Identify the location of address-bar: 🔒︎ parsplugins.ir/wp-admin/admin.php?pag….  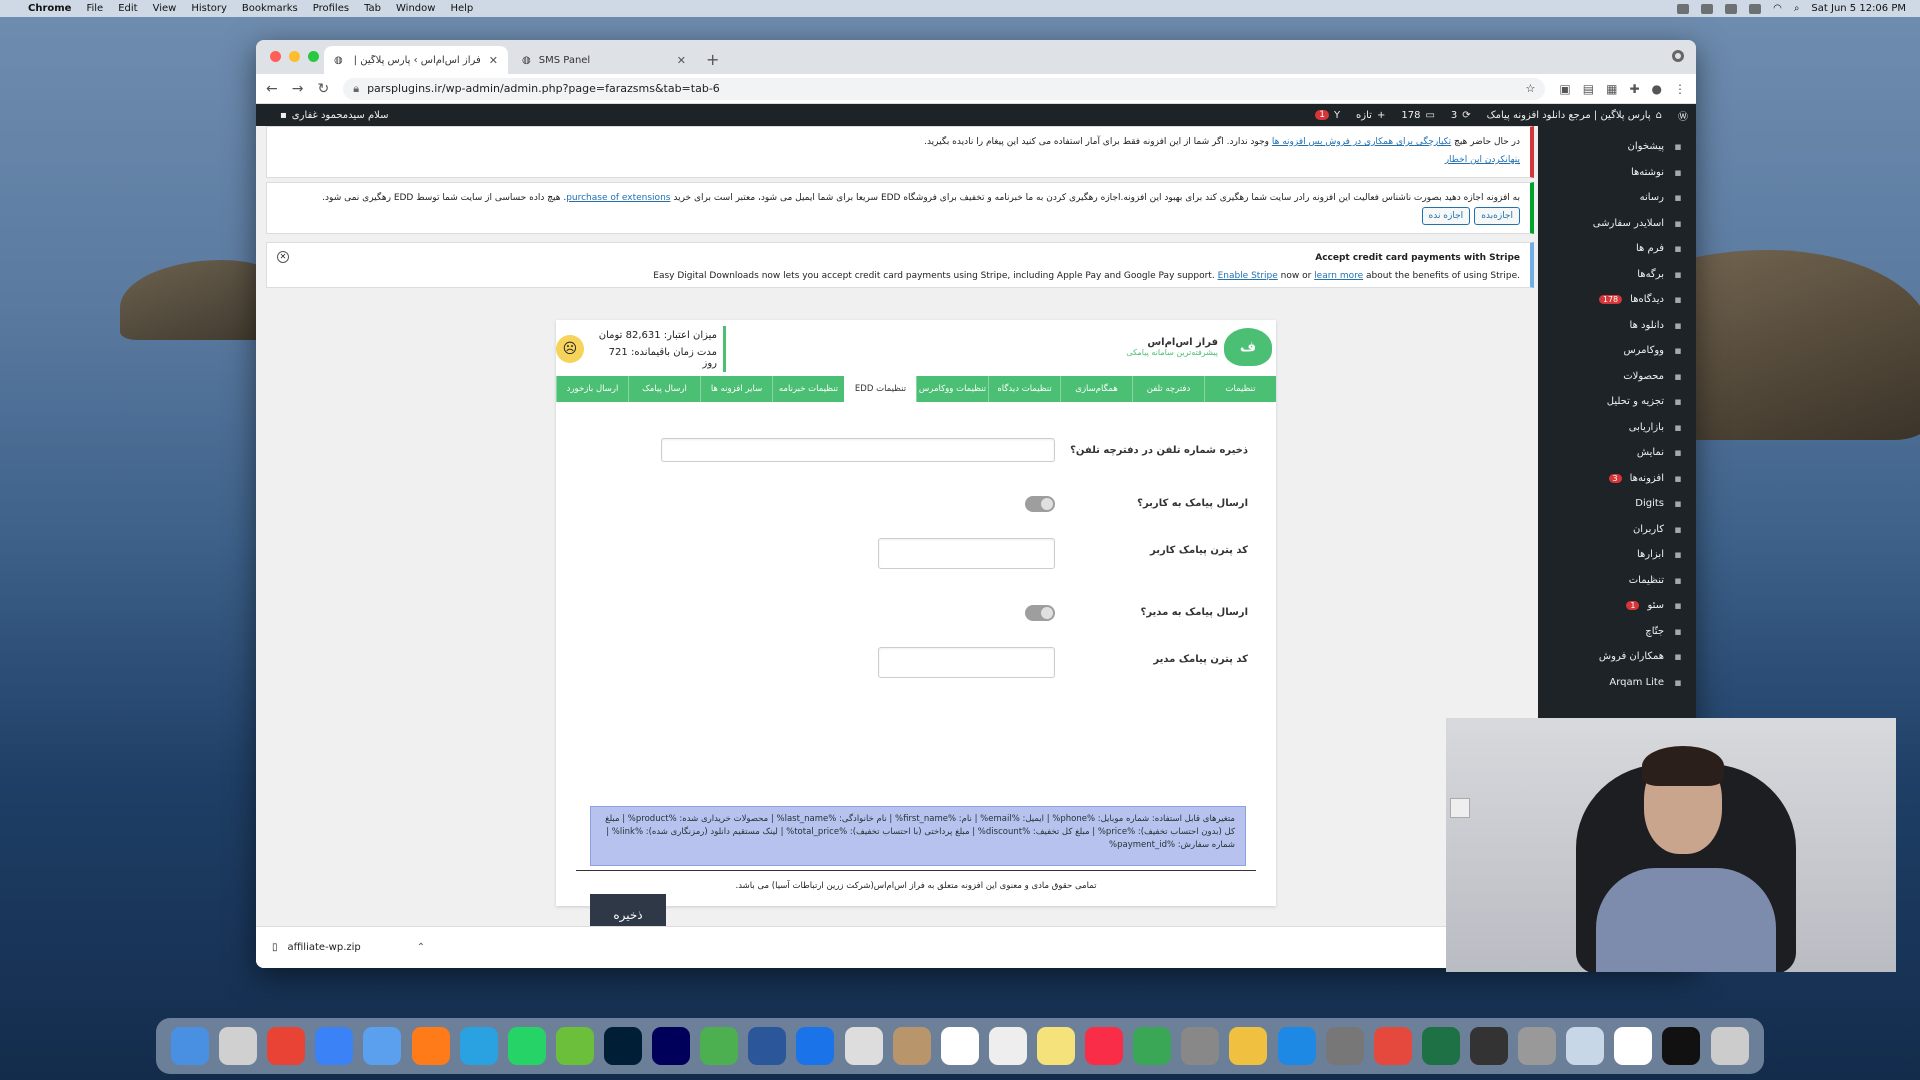
(944, 88).